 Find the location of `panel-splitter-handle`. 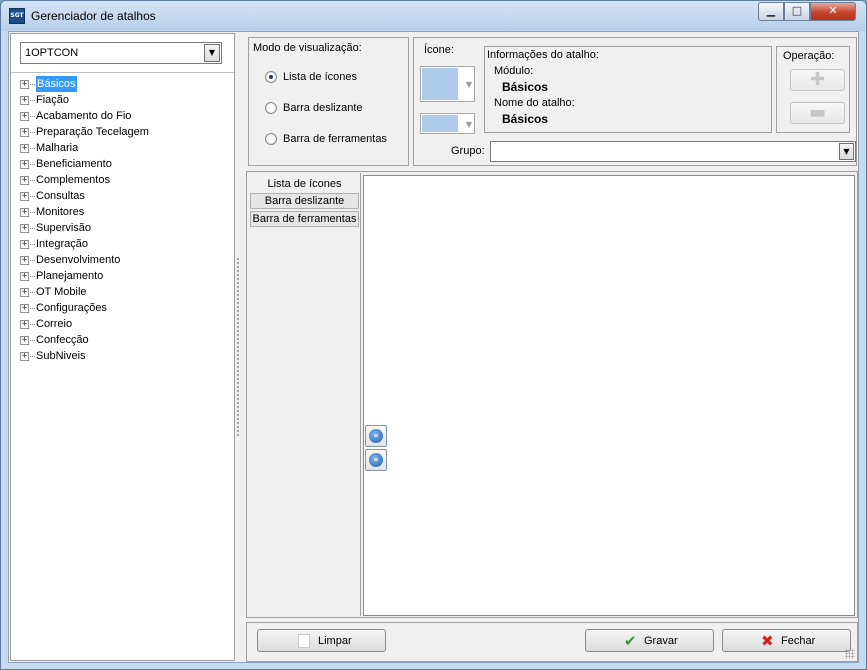

panel-splitter-handle is located at coordinates (238, 347).